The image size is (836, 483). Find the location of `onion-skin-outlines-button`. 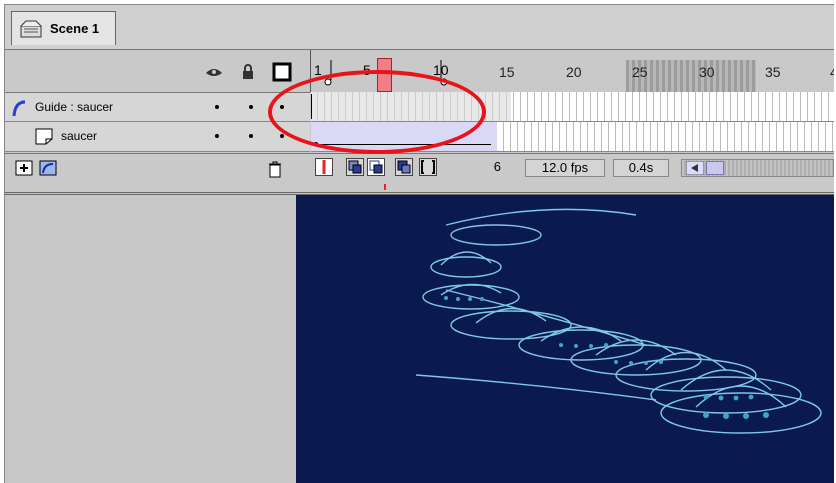

onion-skin-outlines-button is located at coordinates (376, 167).